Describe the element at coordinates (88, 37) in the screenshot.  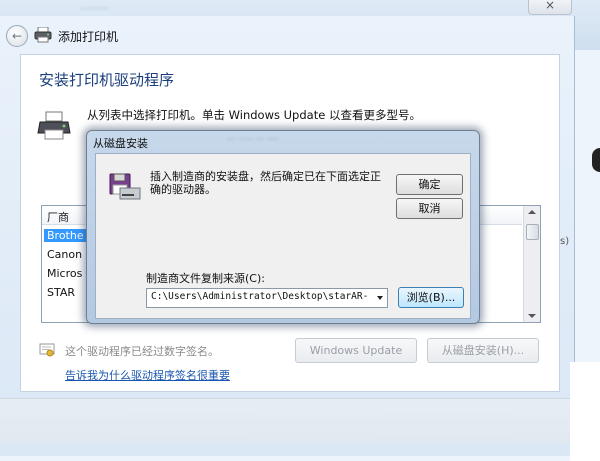
I see `wizard-title: 添加打印机` at that location.